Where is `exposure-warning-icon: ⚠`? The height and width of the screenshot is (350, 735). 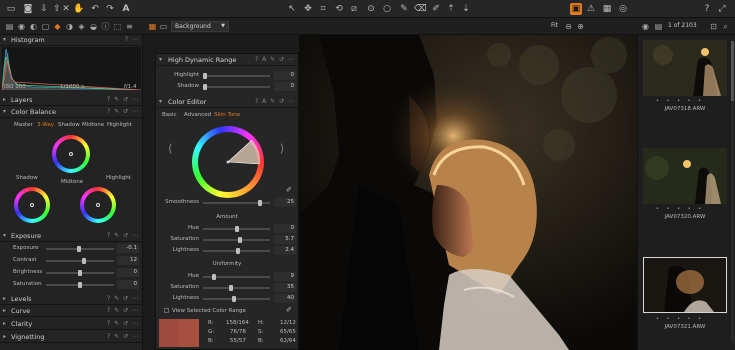
exposure-warning-icon: ⚠ is located at coordinates (591, 9).